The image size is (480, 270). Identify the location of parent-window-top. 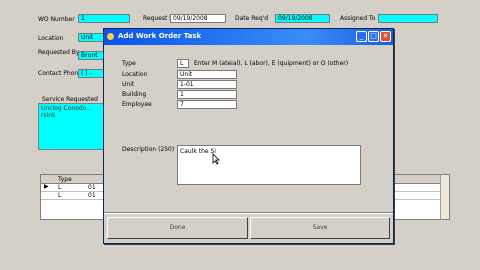
(240, 5).